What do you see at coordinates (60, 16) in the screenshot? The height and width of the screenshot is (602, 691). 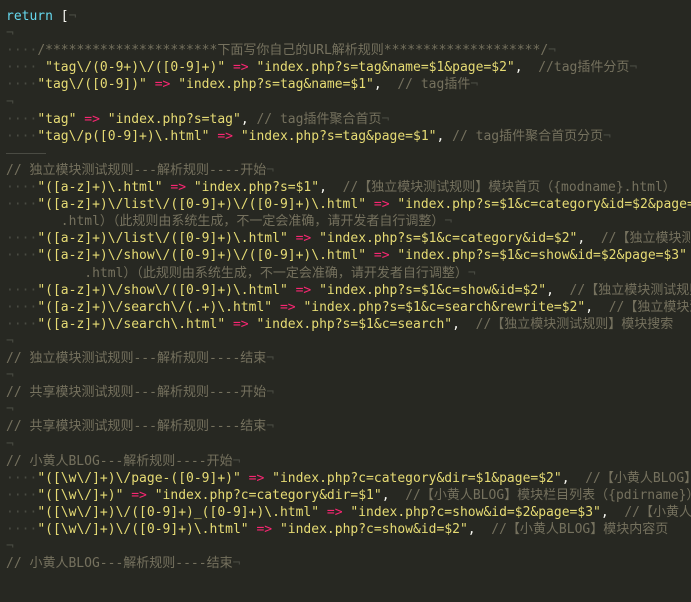 I see `punctuation-token: [` at bounding box center [60, 16].